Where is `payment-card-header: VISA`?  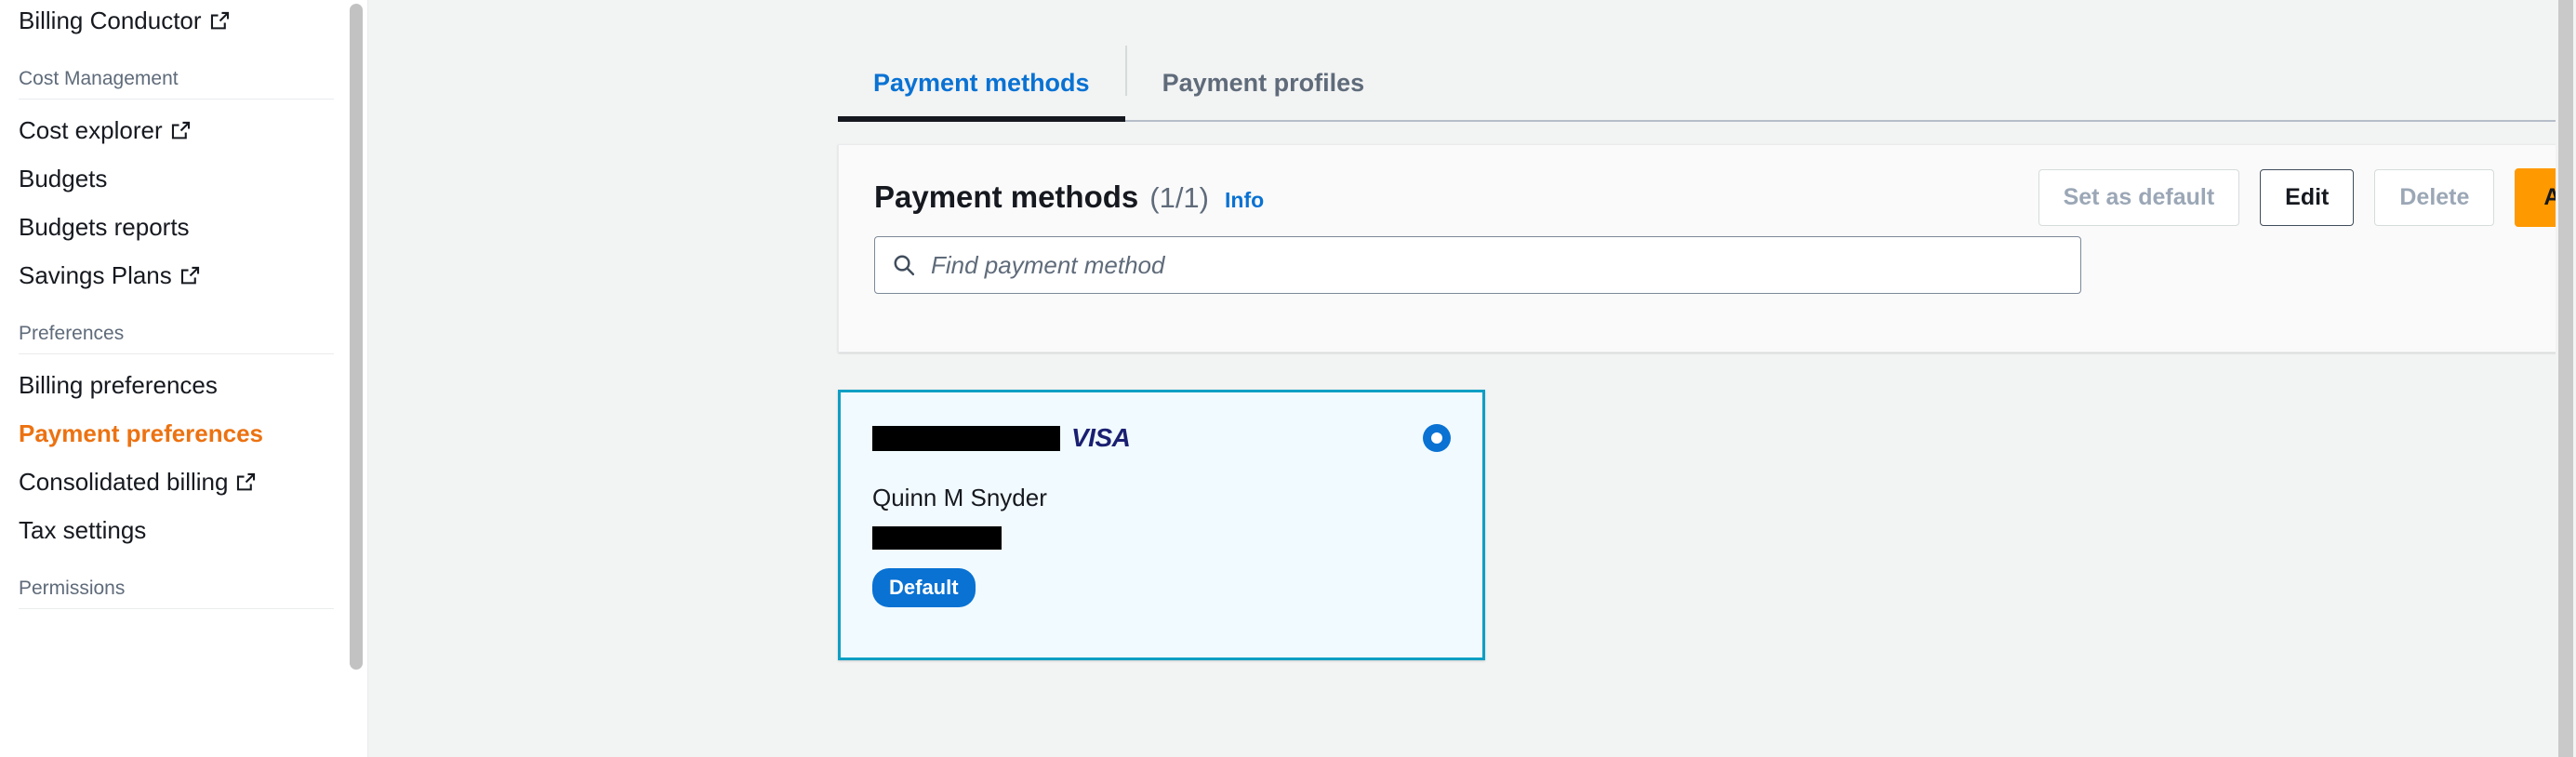 payment-card-header: VISA is located at coordinates (1161, 438).